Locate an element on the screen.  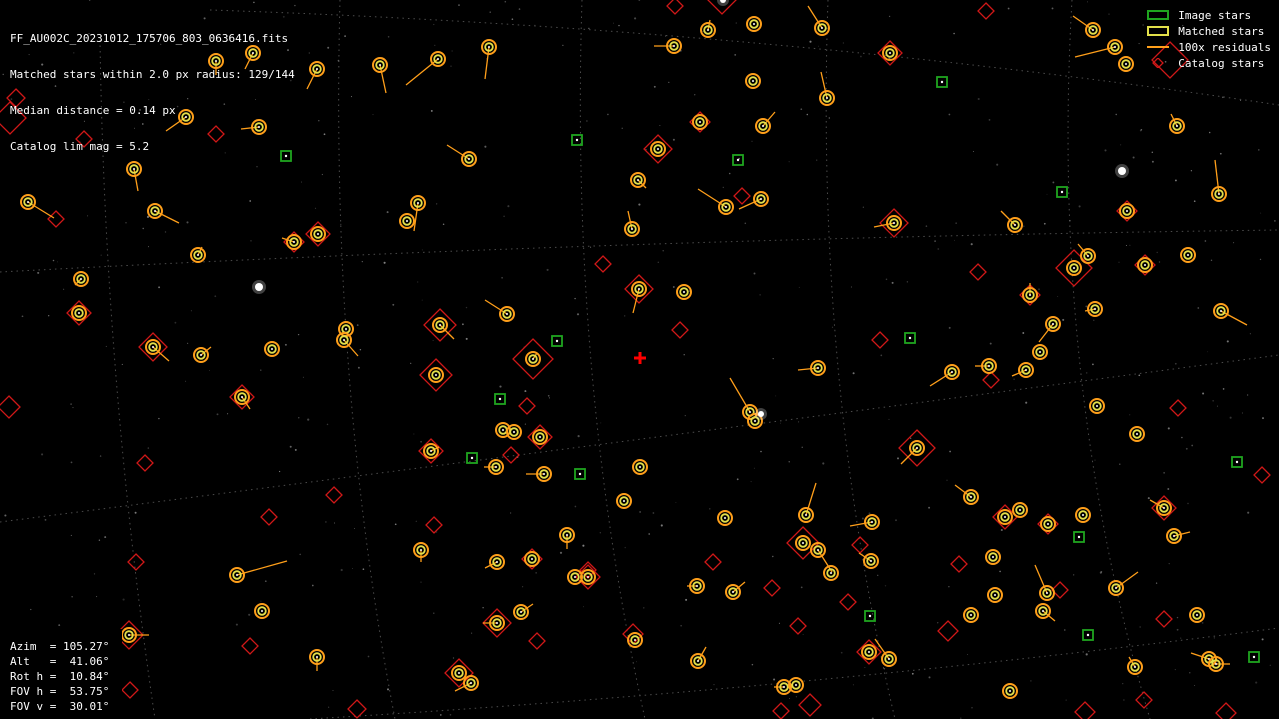
fov-vertical: FOV v = 30.01° is located at coordinates (60, 706).